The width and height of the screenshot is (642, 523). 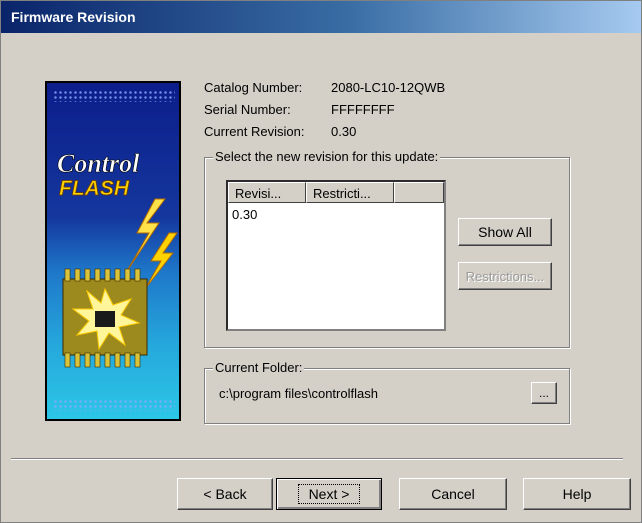 What do you see at coordinates (247, 109) in the screenshot?
I see `serial-number-label: Serial Number:` at bounding box center [247, 109].